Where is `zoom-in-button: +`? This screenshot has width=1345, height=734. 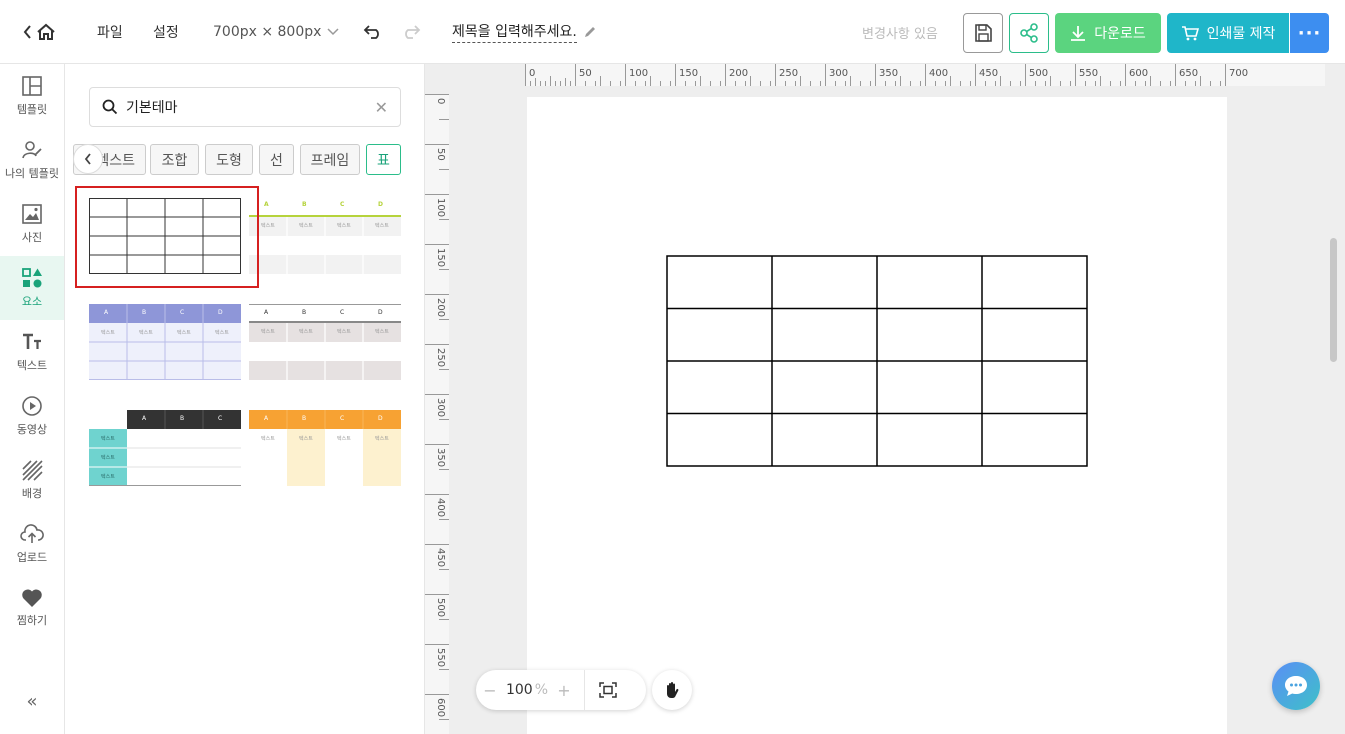
zoom-in-button: + is located at coordinates (564, 690).